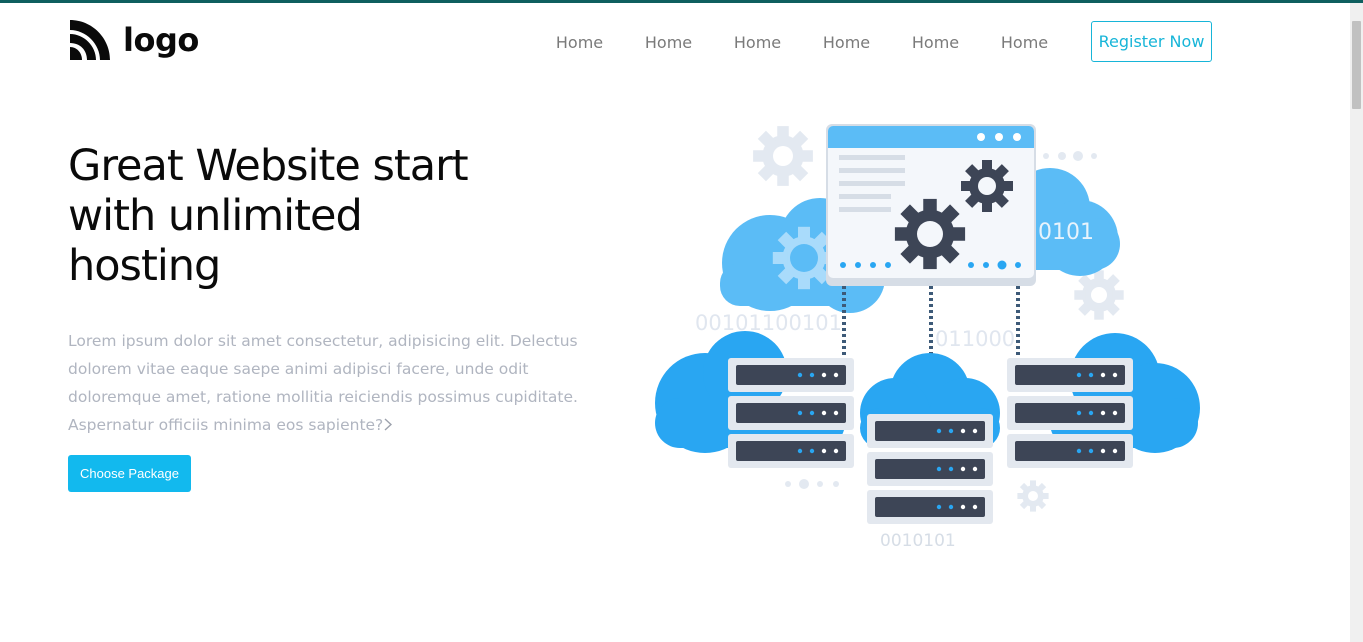  Describe the element at coordinates (1151, 41) in the screenshot. I see `register-now-button: Register Now` at that location.